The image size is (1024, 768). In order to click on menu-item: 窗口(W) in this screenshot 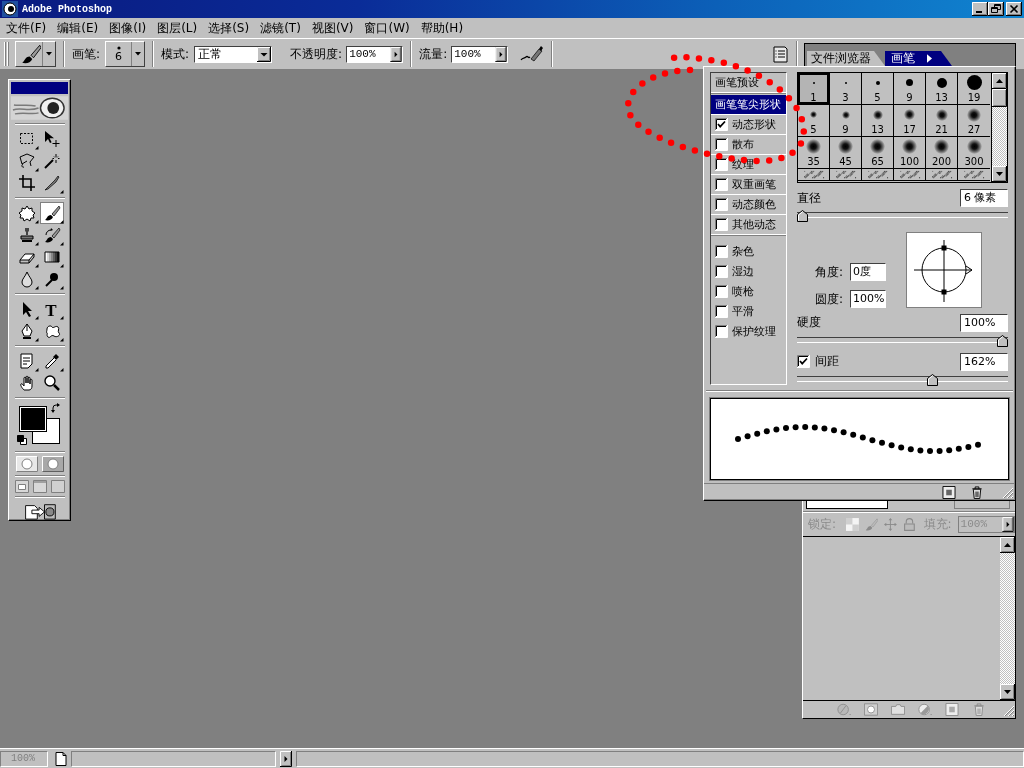, I will do `click(387, 28)`.